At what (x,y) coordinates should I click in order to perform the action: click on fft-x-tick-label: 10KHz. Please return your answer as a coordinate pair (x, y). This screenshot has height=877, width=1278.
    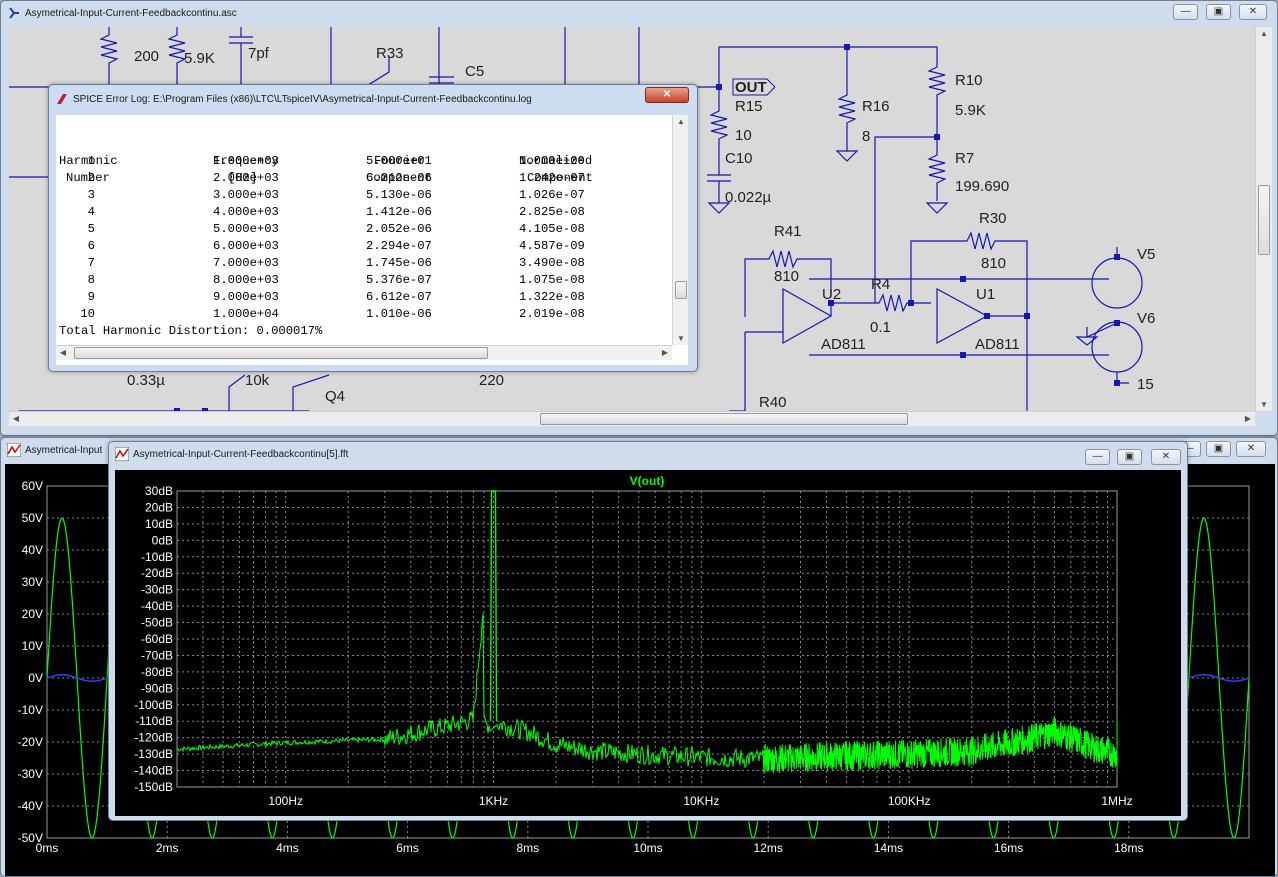
    Looking at the image, I should click on (701, 801).